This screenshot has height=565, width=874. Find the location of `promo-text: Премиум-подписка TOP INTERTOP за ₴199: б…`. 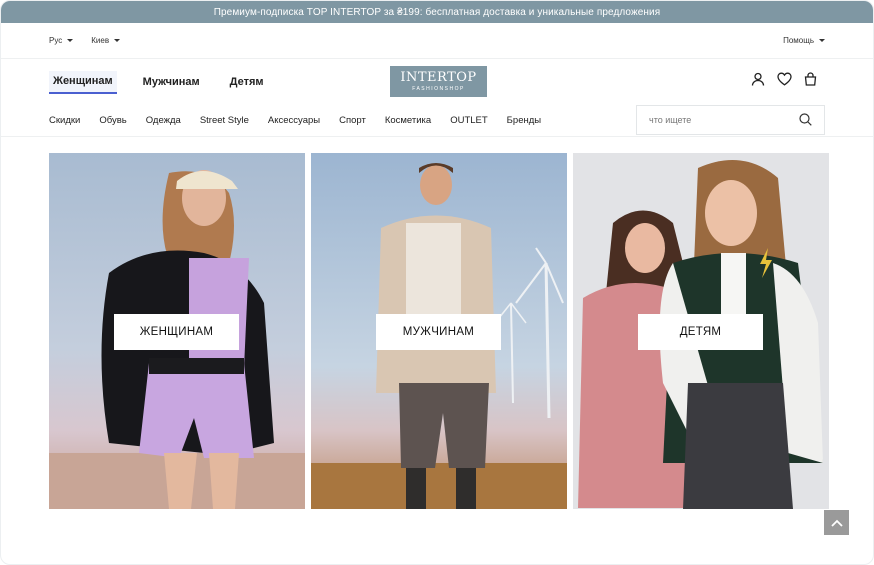

promo-text: Премиум-подписка TOP INTERTOP за ₴199: б… is located at coordinates (437, 12).